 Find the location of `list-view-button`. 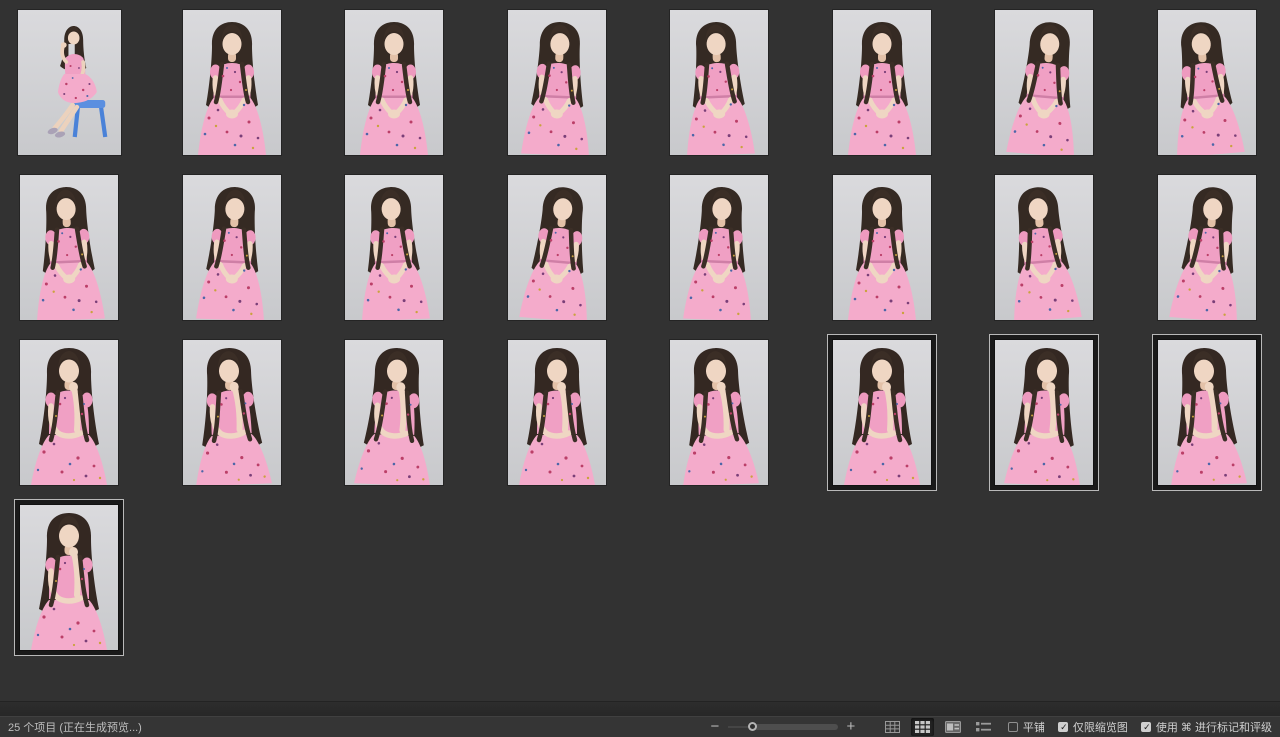

list-view-button is located at coordinates (983, 727).